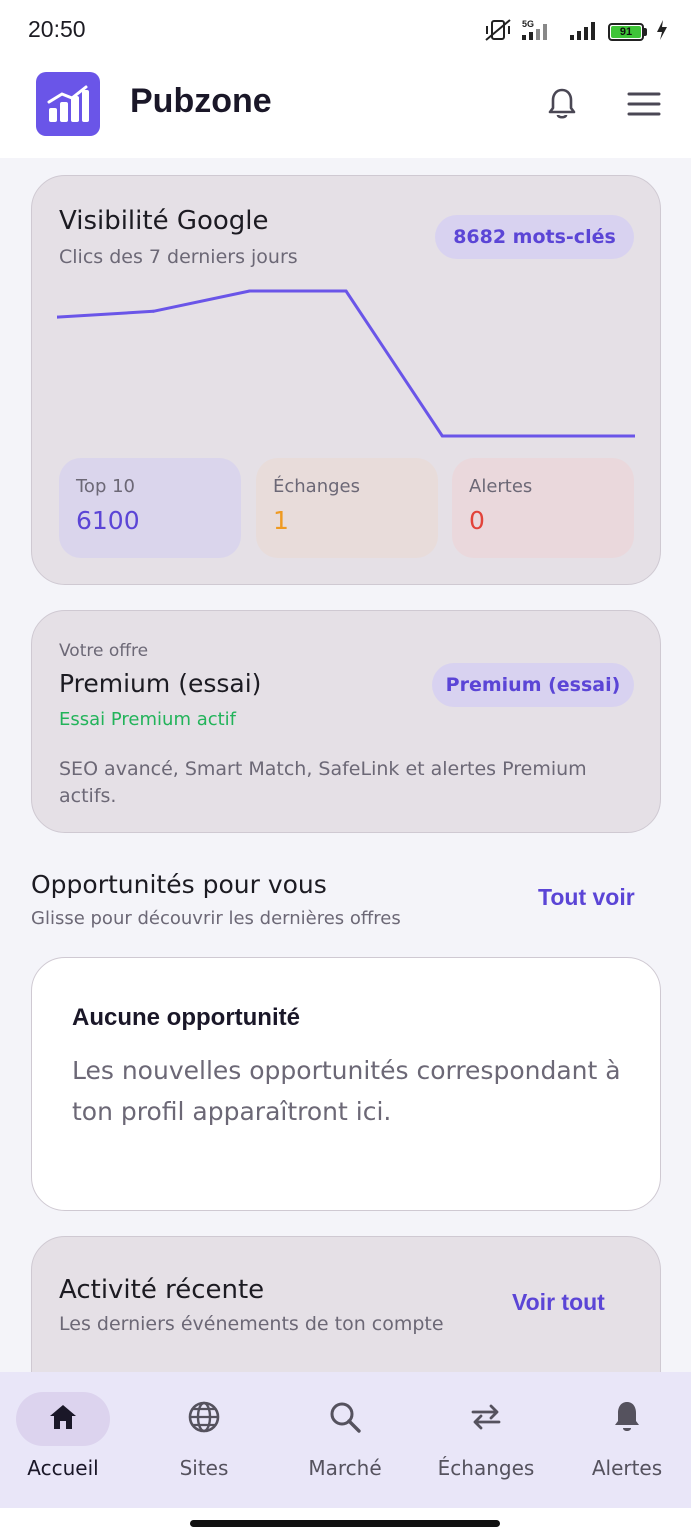 This screenshot has width=691, height=1536. Describe the element at coordinates (316, 486) in the screenshot. I see `stat-echanges-label: Échanges` at that location.